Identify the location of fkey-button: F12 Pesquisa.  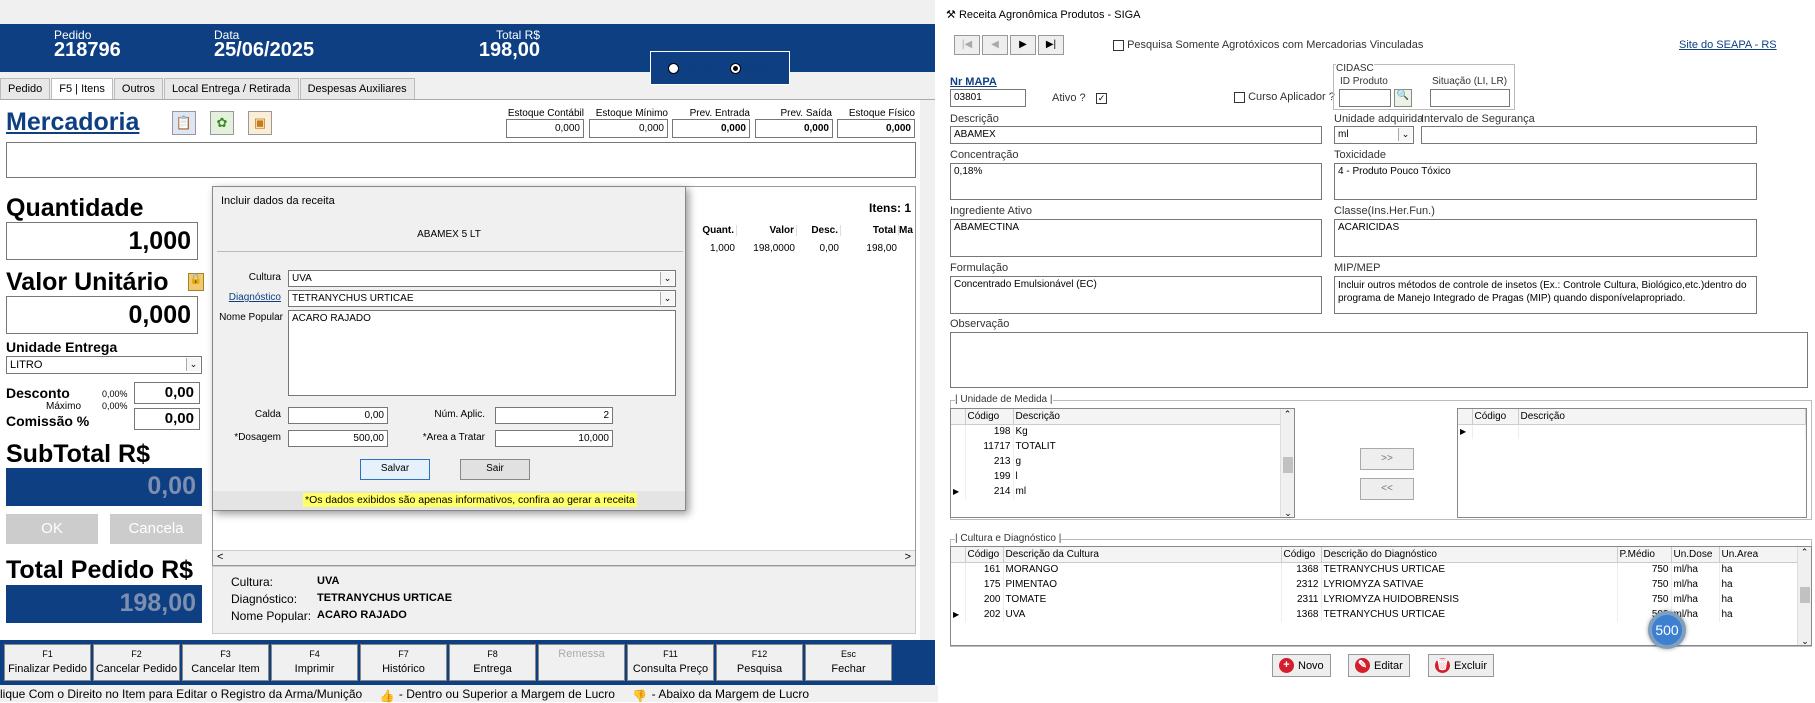
(759, 662).